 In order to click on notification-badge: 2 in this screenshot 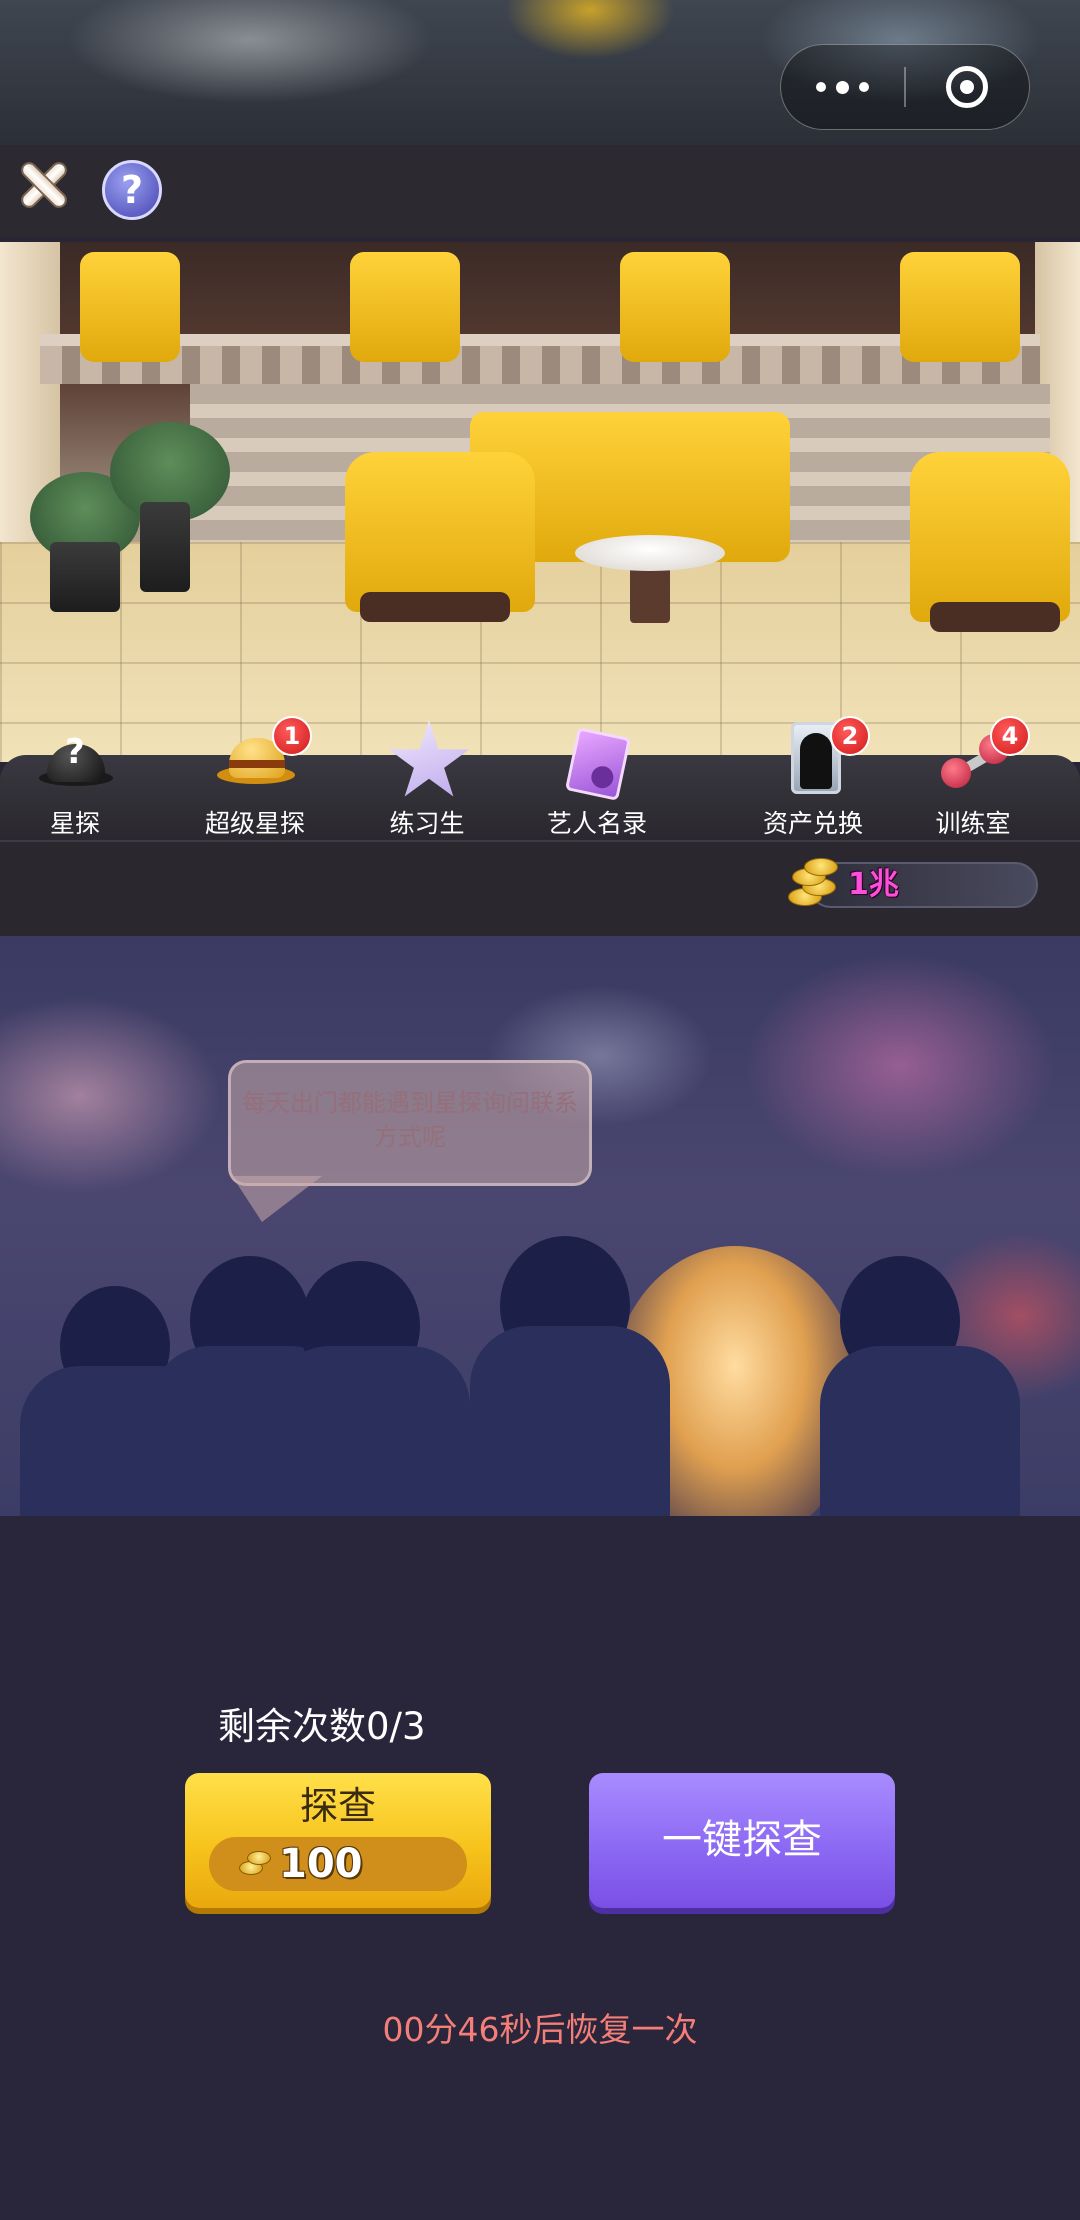, I will do `click(850, 736)`.